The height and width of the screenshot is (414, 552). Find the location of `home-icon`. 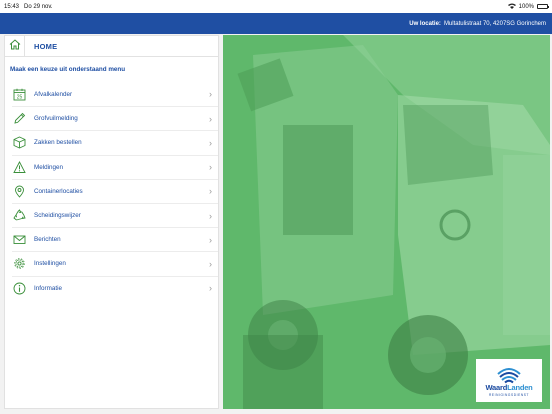

home-icon is located at coordinates (15, 46).